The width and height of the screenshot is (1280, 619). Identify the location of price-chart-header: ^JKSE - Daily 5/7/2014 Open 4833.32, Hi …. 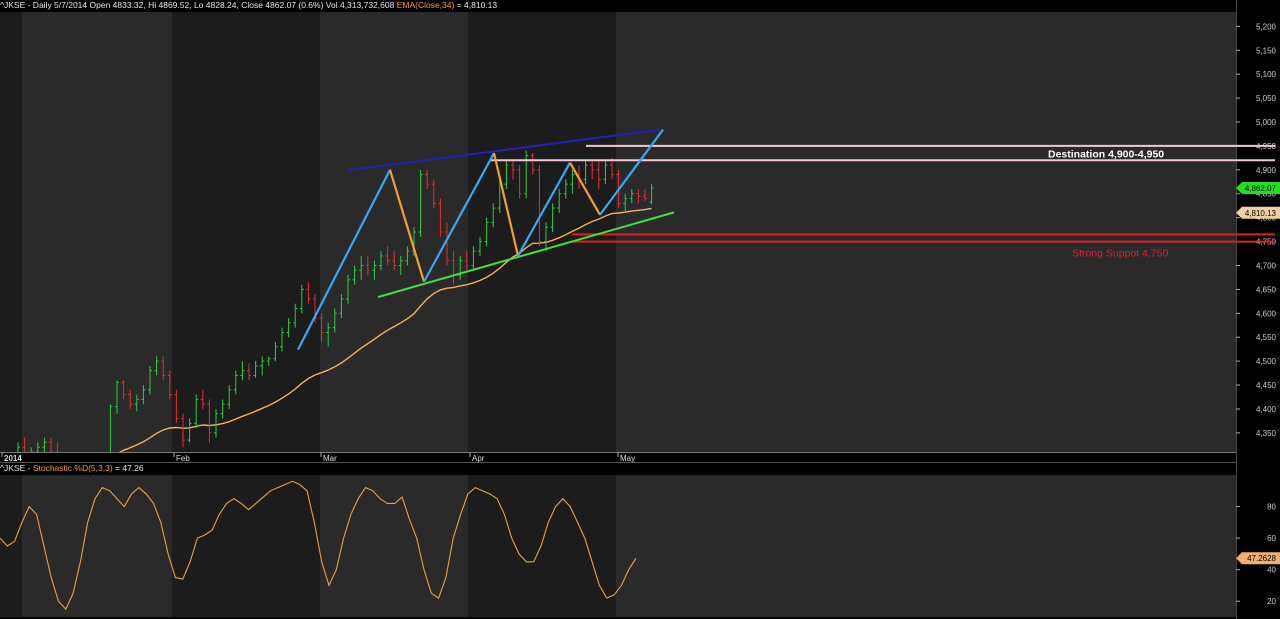
(248, 5).